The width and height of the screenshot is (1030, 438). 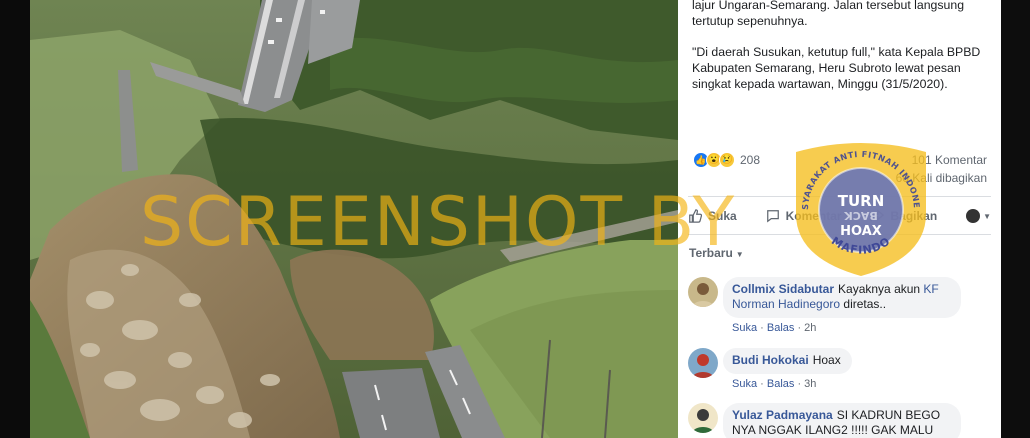 What do you see at coordinates (810, 384) in the screenshot?
I see `comment-time: 3h` at bounding box center [810, 384].